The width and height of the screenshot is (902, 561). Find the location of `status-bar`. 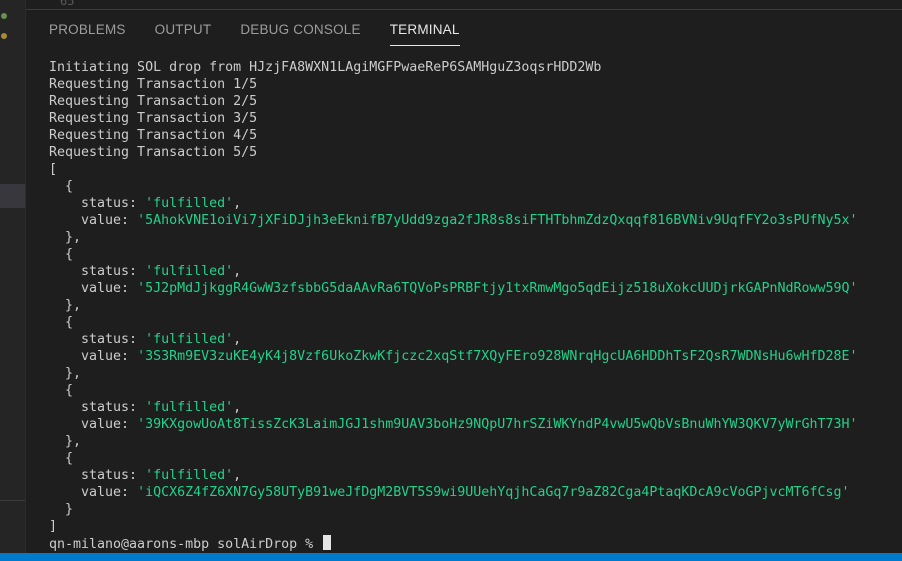

status-bar is located at coordinates (451, 557).